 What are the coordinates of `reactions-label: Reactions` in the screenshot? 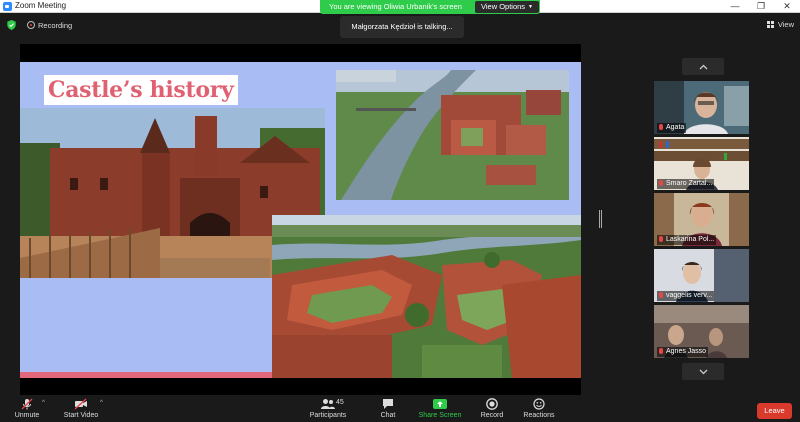 It's located at (539, 415).